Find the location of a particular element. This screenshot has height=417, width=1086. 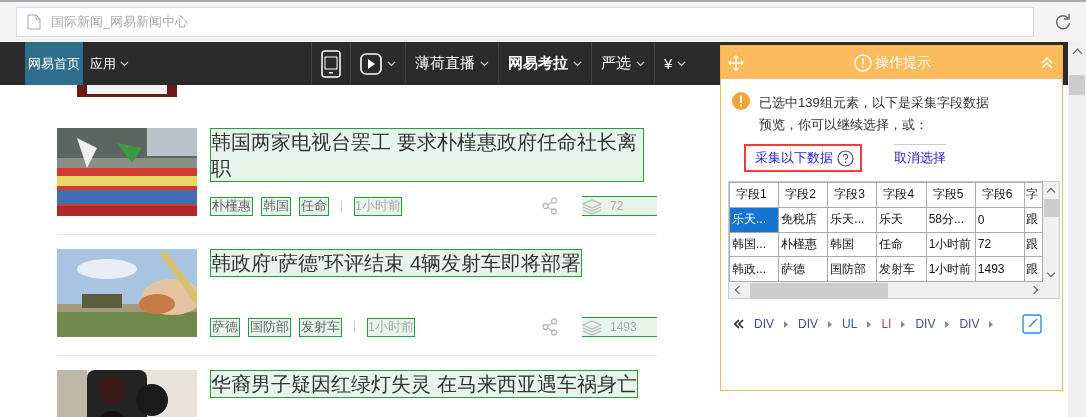

table-cell: 萨德 is located at coordinates (803, 269).